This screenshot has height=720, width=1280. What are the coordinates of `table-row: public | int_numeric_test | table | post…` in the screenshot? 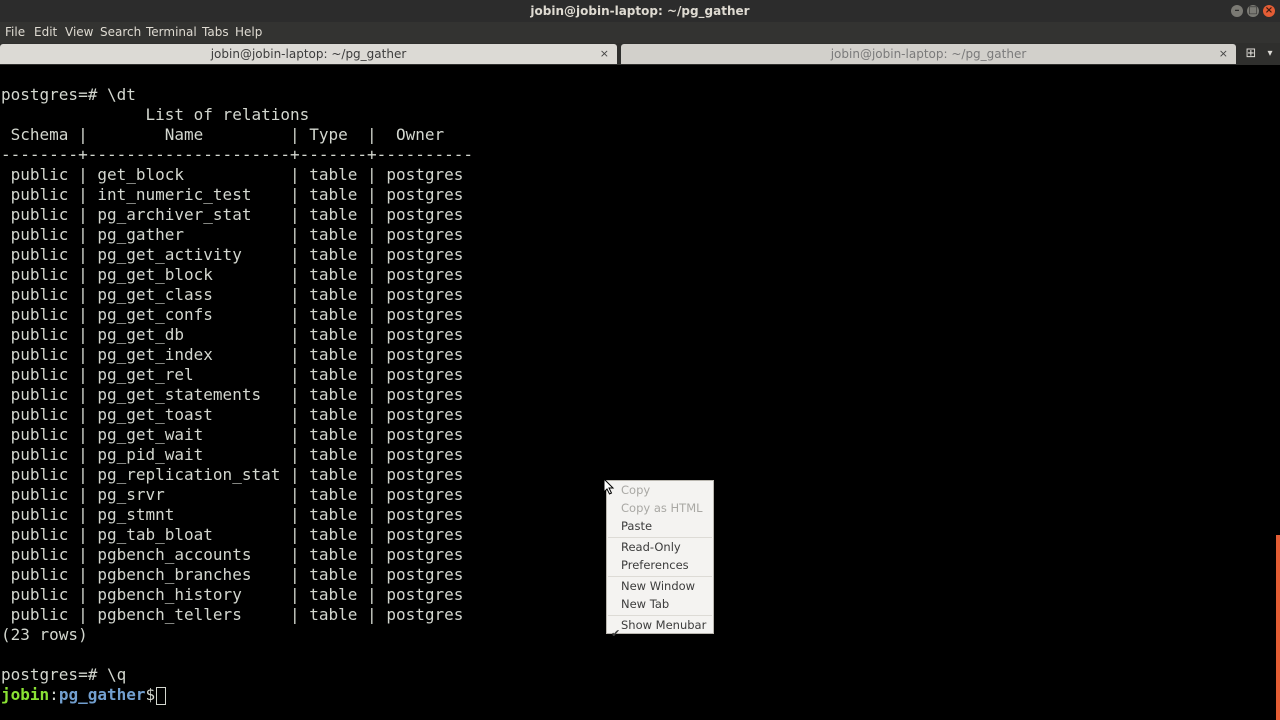 It's located at (232, 194).